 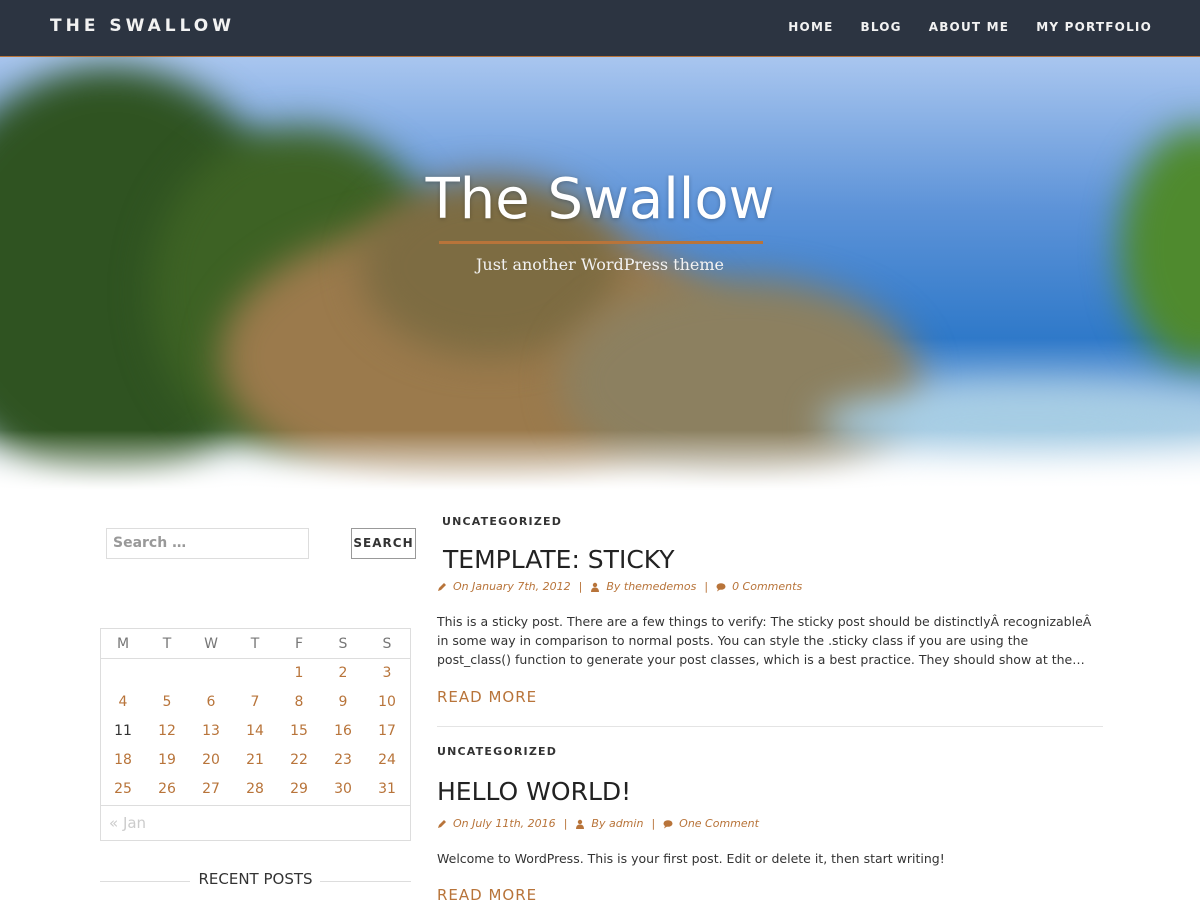 I want to click on post-author: By admin, so click(x=617, y=823).